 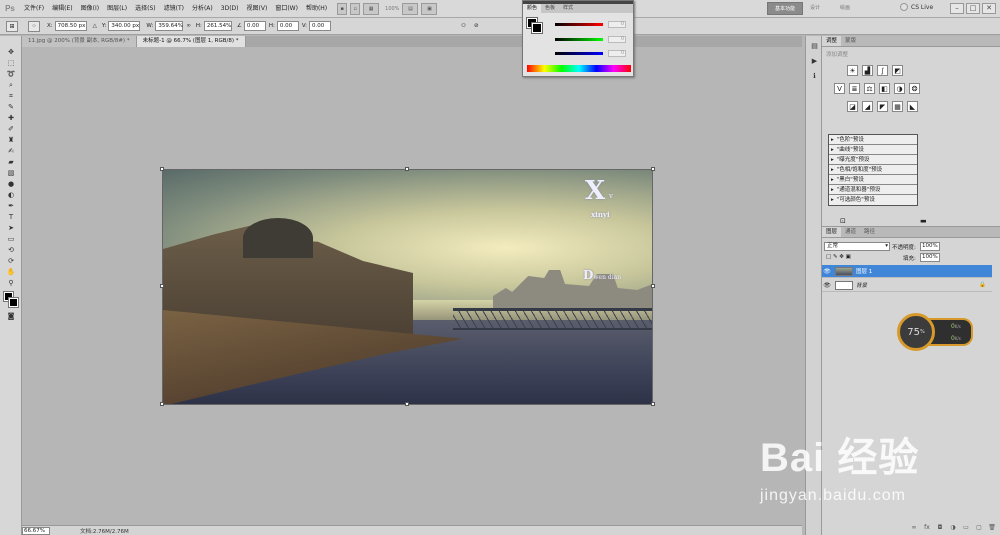 What do you see at coordinates (410, 8) in the screenshot?
I see `arrange-icon: ▤` at bounding box center [410, 8].